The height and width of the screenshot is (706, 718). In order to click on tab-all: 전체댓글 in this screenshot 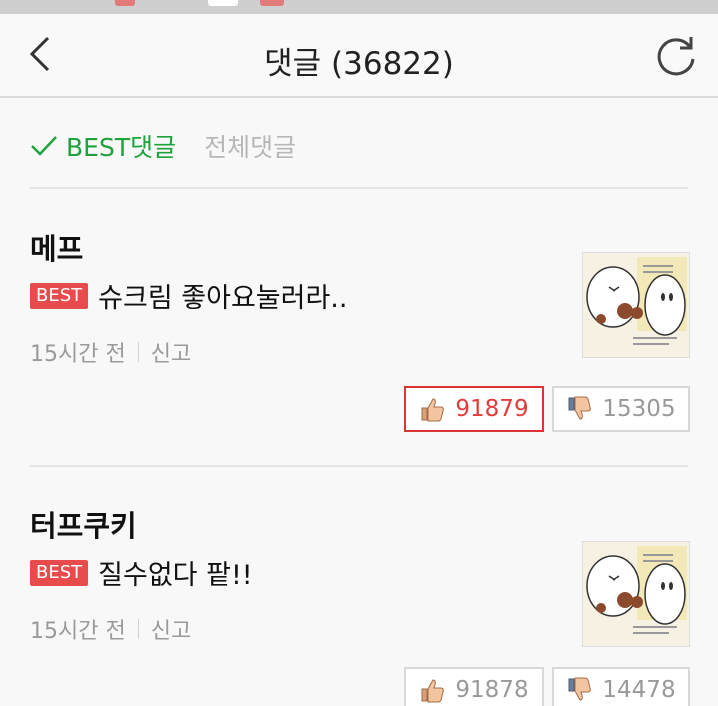, I will do `click(250, 146)`.